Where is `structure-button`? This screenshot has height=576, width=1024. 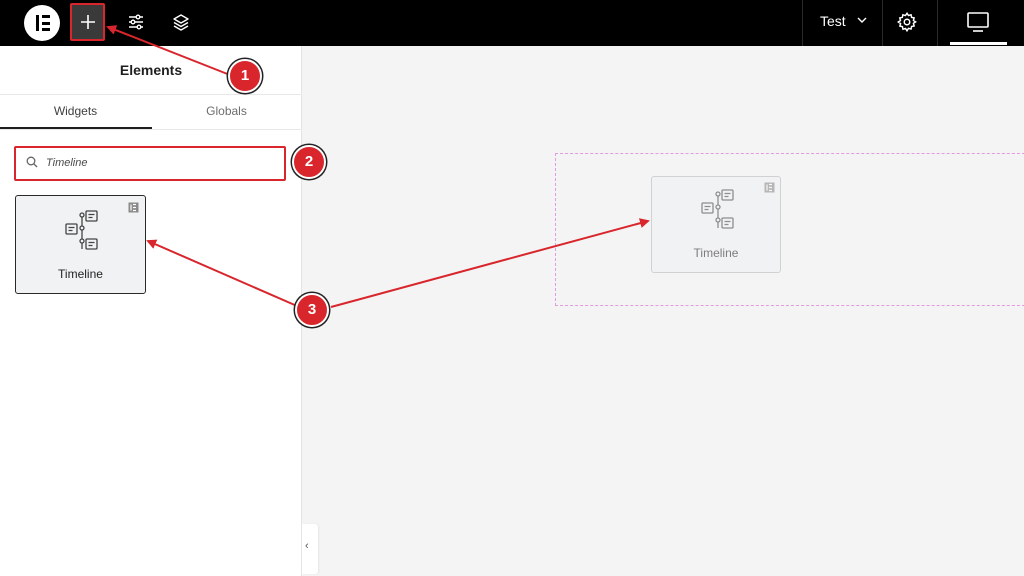
structure-button is located at coordinates (181, 22).